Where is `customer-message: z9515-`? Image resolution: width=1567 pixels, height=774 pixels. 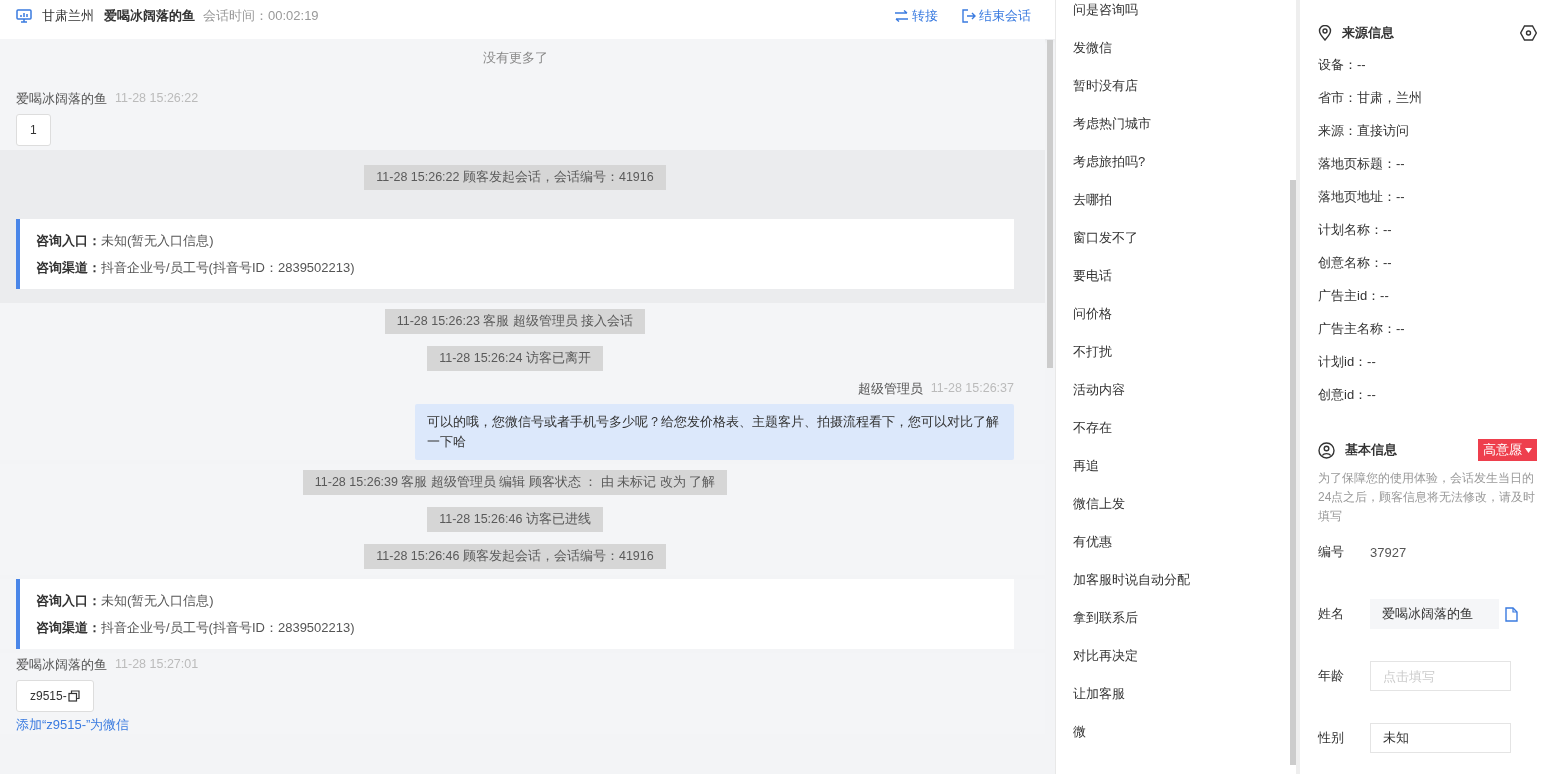 customer-message: z9515- is located at coordinates (55, 696).